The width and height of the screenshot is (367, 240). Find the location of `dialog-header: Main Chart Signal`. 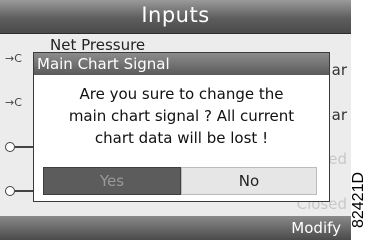

dialog-header: Main Chart Signal is located at coordinates (181, 64).